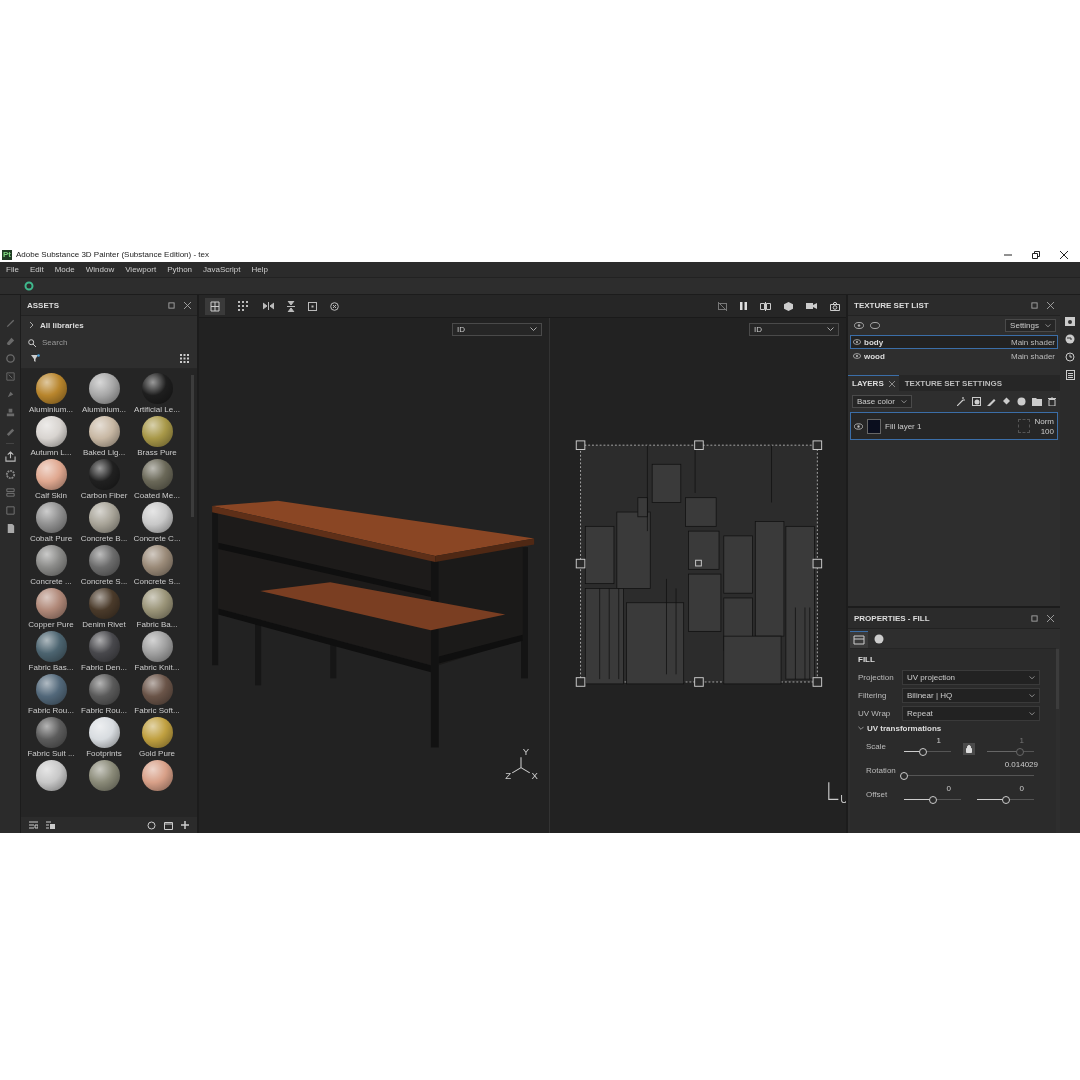 The width and height of the screenshot is (1080, 1080). Describe the element at coordinates (859, 639) in the screenshot. I see `fill-properties-icon` at that location.